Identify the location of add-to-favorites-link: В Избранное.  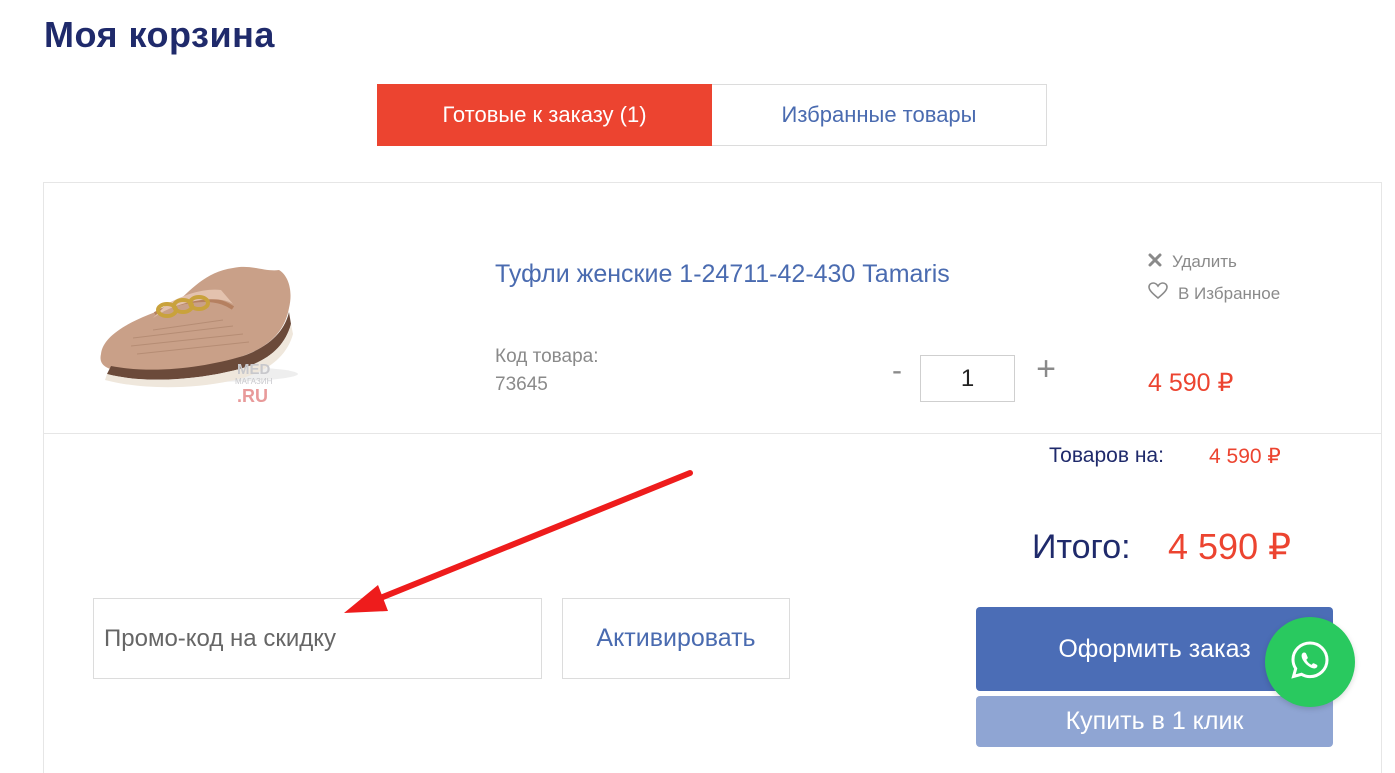
(1214, 293).